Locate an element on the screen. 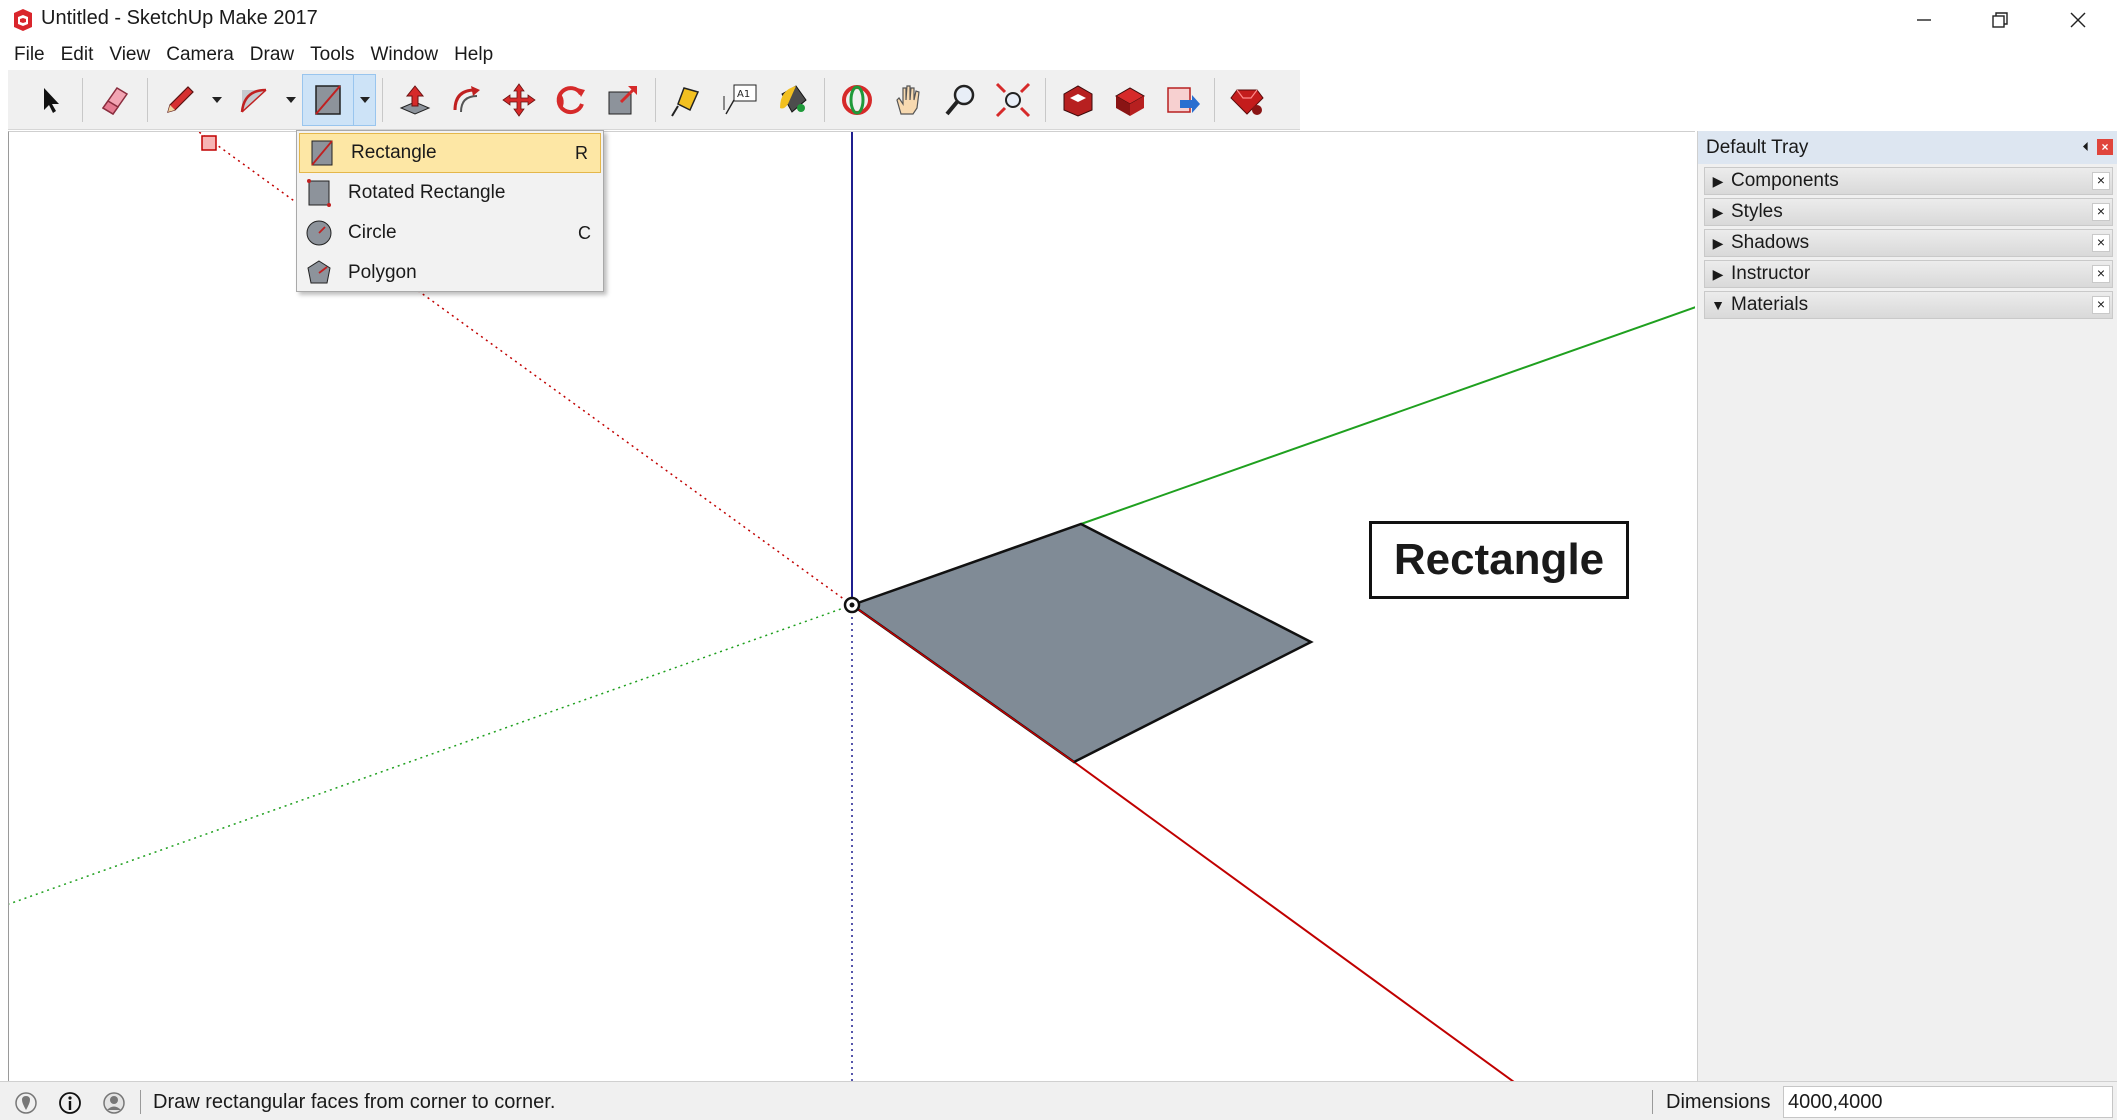 The width and height of the screenshot is (2117, 1120). collapse-triangle-icon: ▼ is located at coordinates (1718, 305).